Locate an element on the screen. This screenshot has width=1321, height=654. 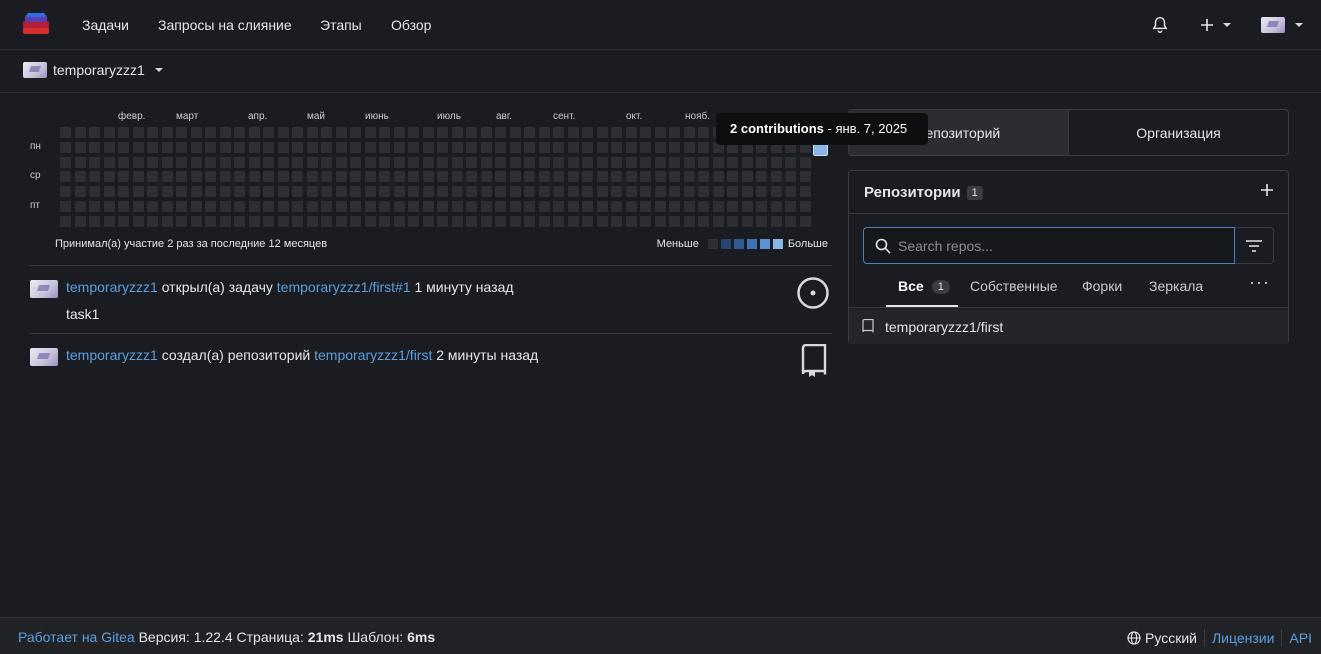
api-link: API is located at coordinates (1300, 638).